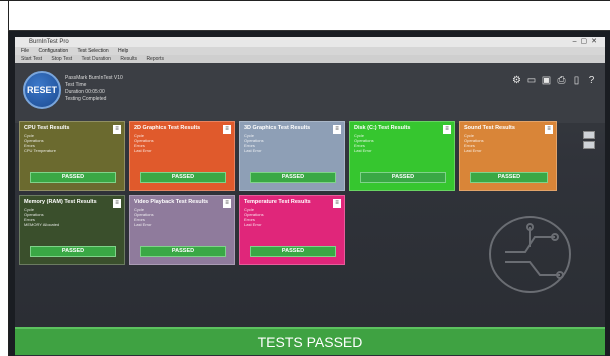 The image size is (610, 356). Describe the element at coordinates (531, 80) in the screenshot. I see `monitor-icon: ▭` at that location.